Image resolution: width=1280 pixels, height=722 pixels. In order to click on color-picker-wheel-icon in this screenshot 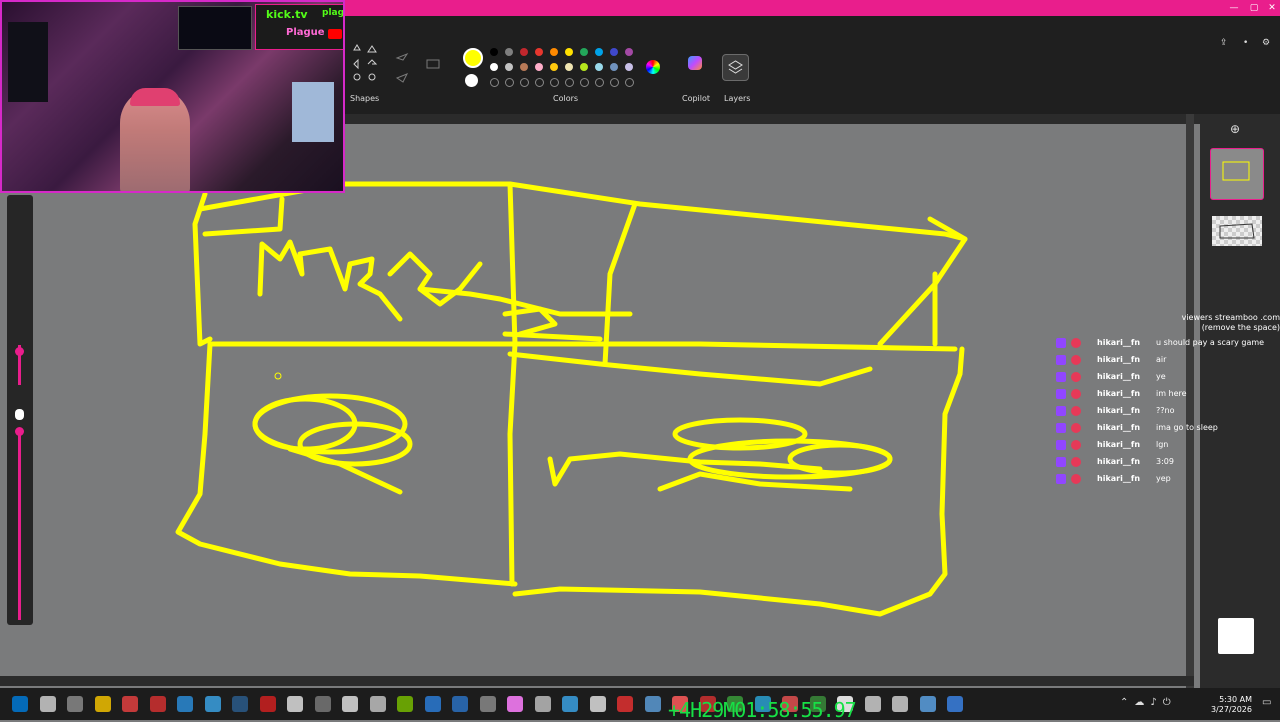, I will do `click(653, 67)`.